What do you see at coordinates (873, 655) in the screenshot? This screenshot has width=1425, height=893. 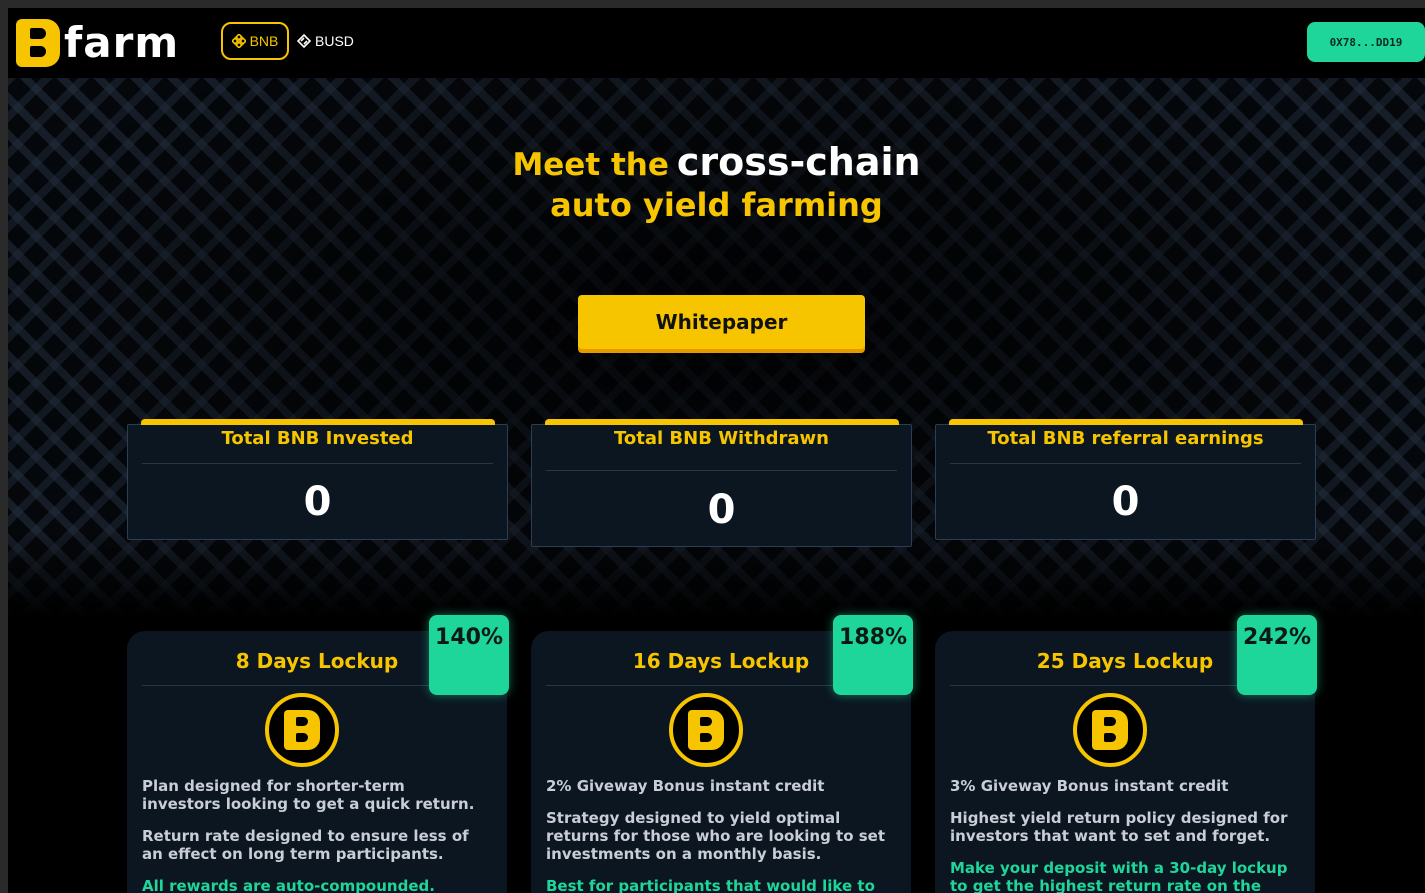 I see `plan-rate-badge: 188%` at bounding box center [873, 655].